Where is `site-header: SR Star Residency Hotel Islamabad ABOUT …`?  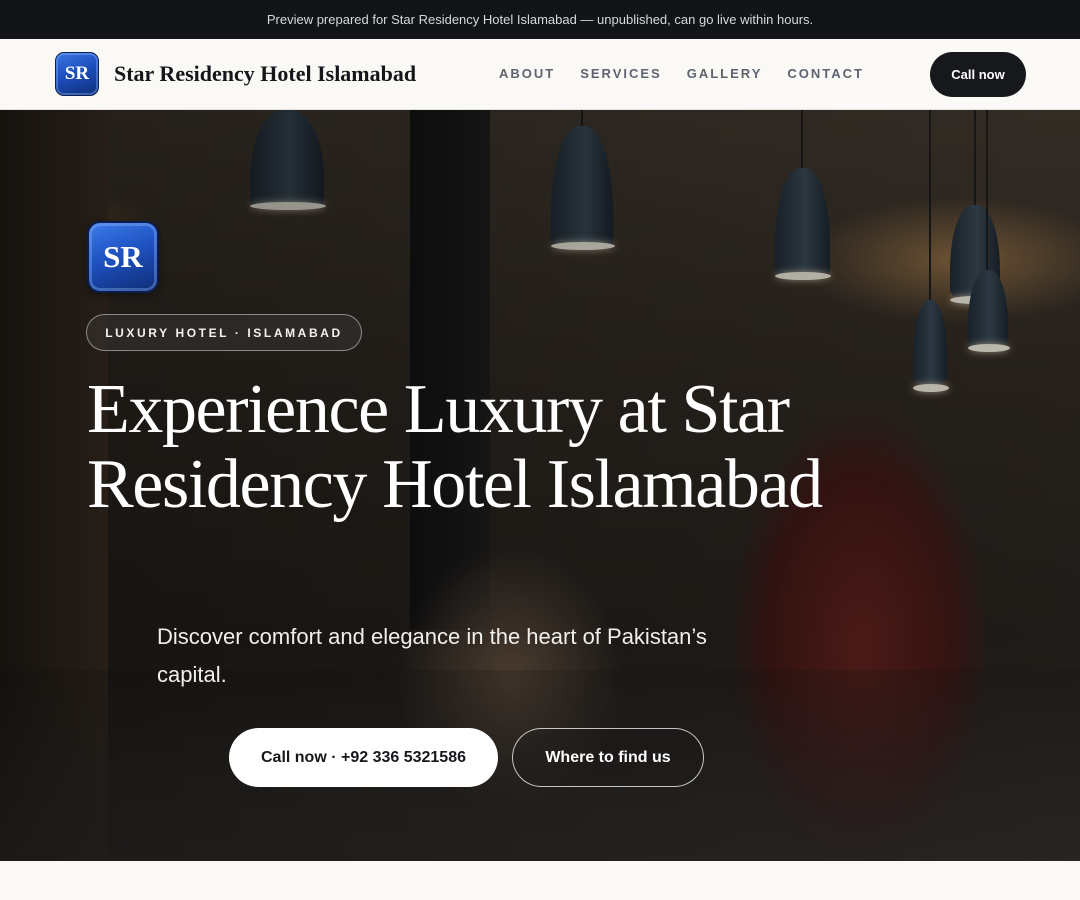
site-header: SR Star Residency Hotel Islamabad ABOUT … is located at coordinates (540, 74).